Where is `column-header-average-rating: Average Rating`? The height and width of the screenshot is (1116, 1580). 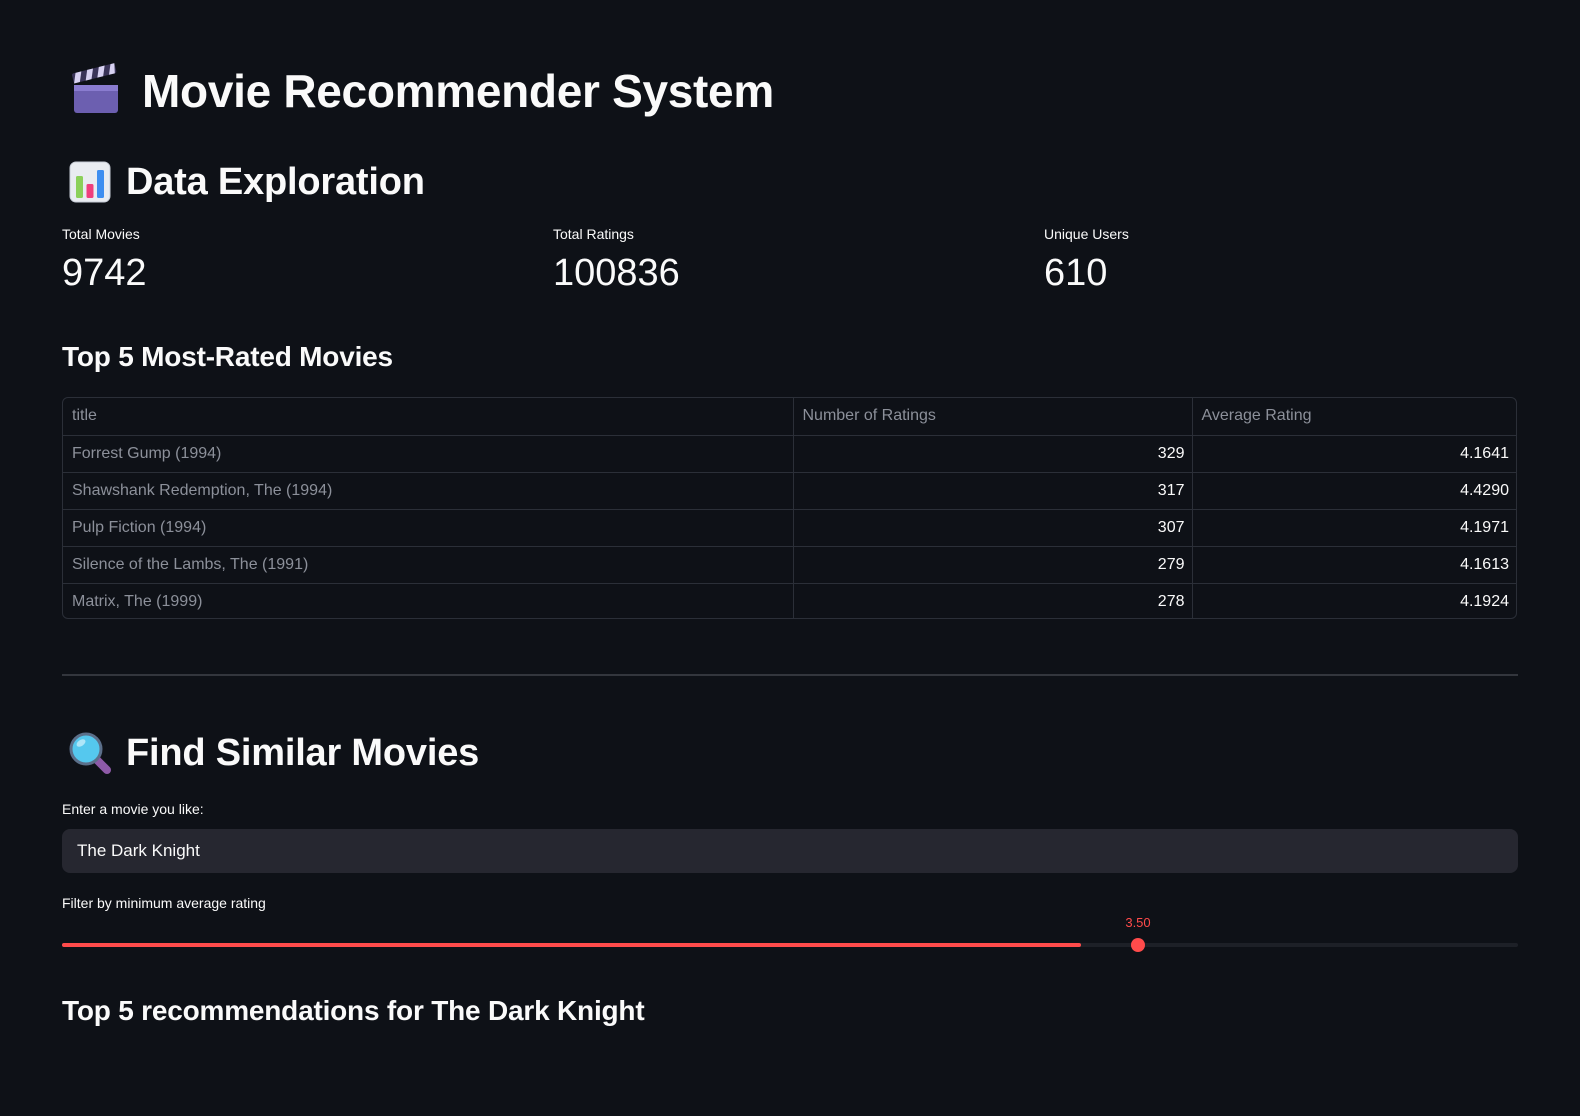
column-header-average-rating: Average Rating is located at coordinates (1354, 417).